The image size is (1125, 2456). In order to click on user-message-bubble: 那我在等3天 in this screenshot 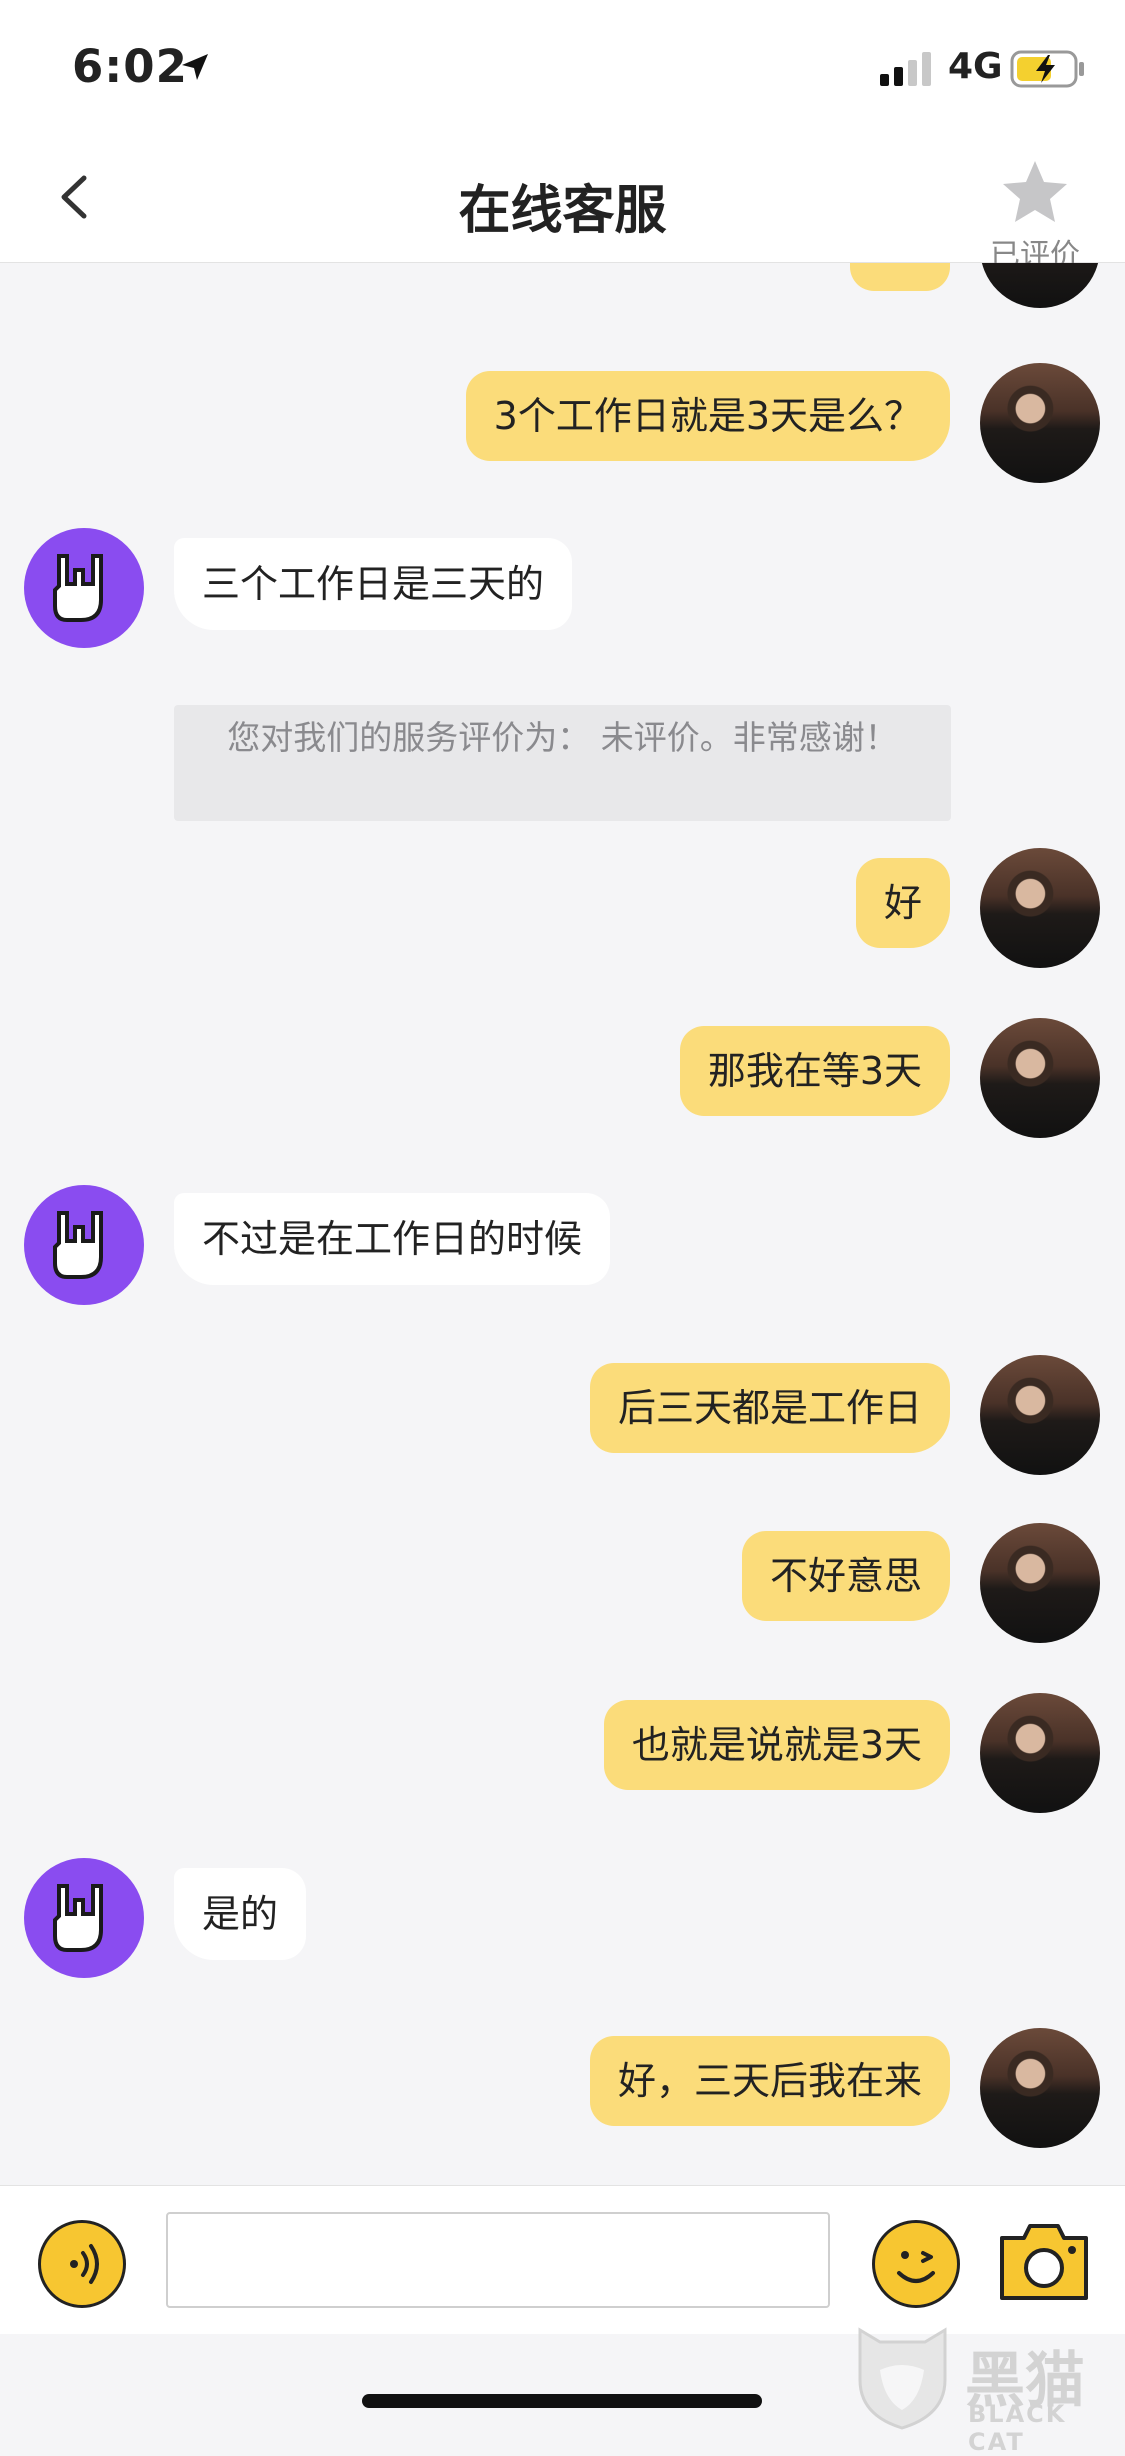, I will do `click(814, 1071)`.